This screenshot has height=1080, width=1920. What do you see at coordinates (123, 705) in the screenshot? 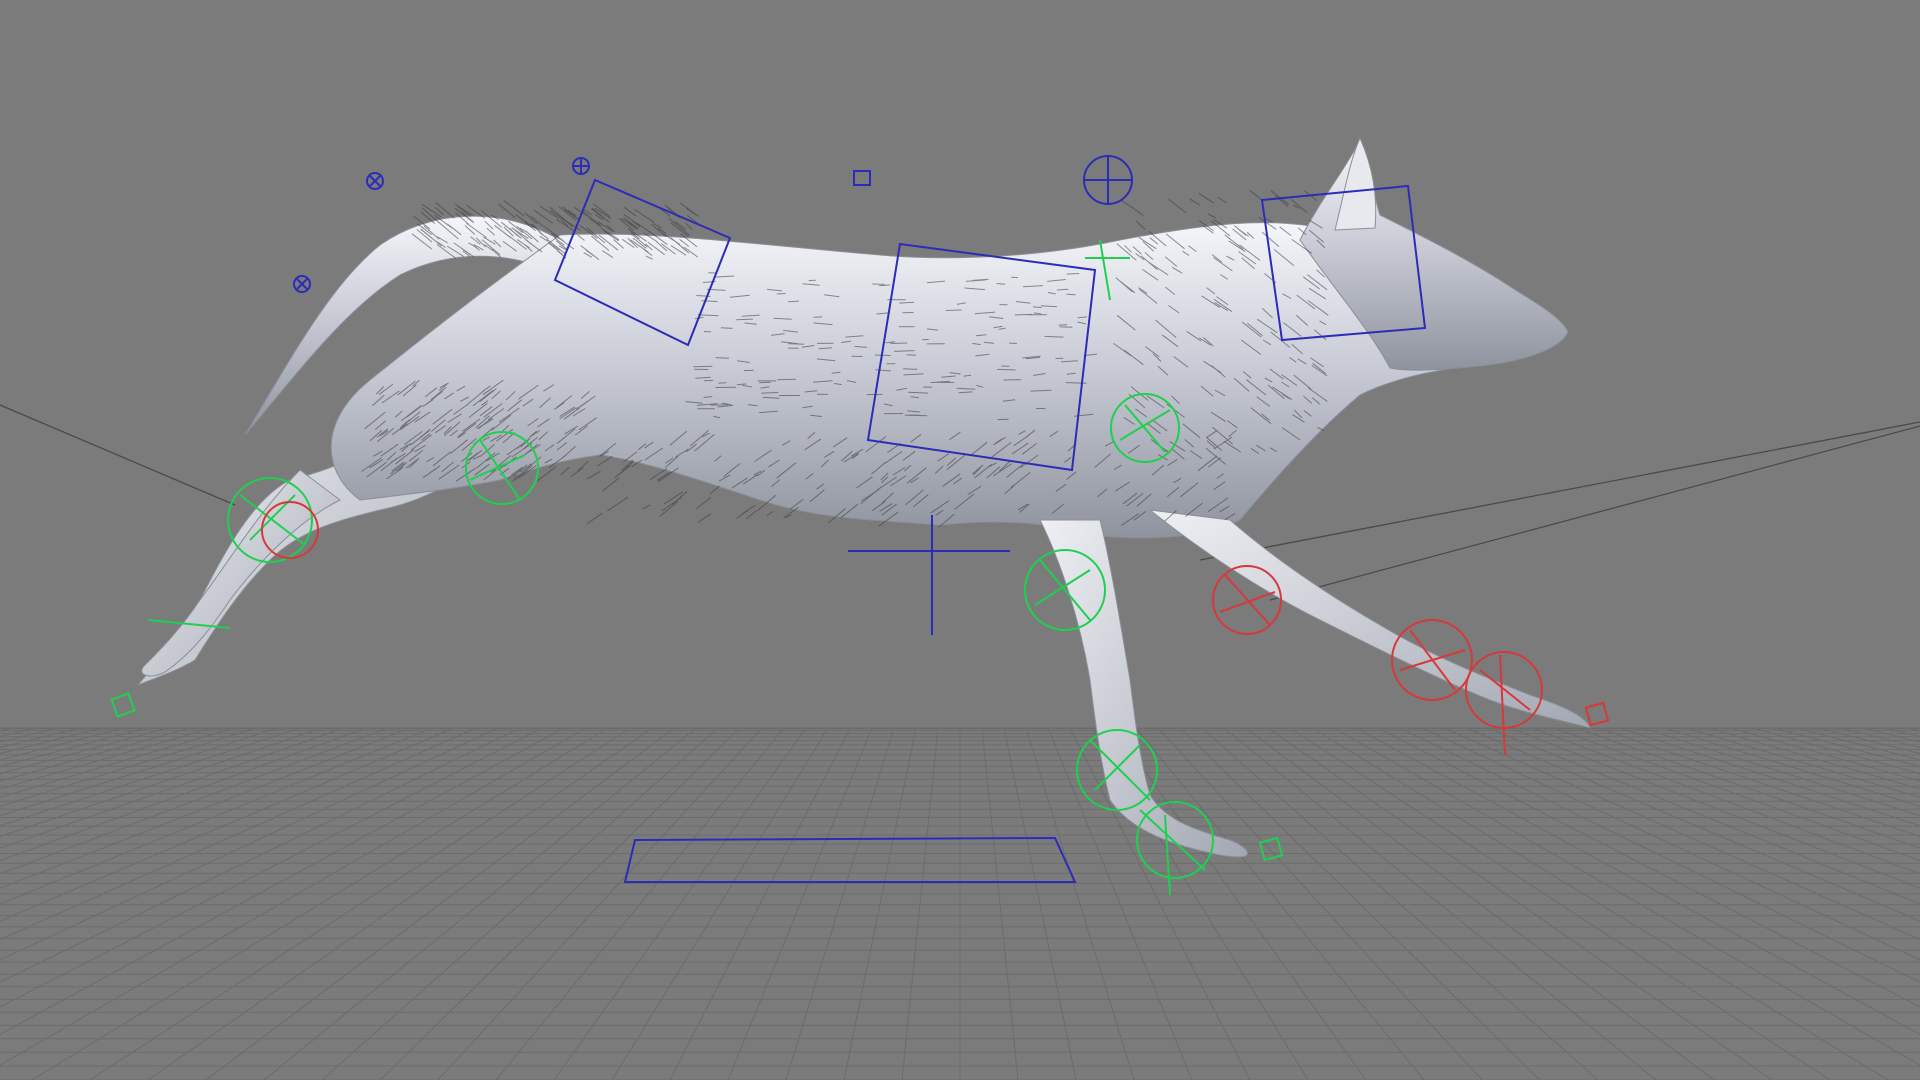
I see `hind-paw-ik-square` at bounding box center [123, 705].